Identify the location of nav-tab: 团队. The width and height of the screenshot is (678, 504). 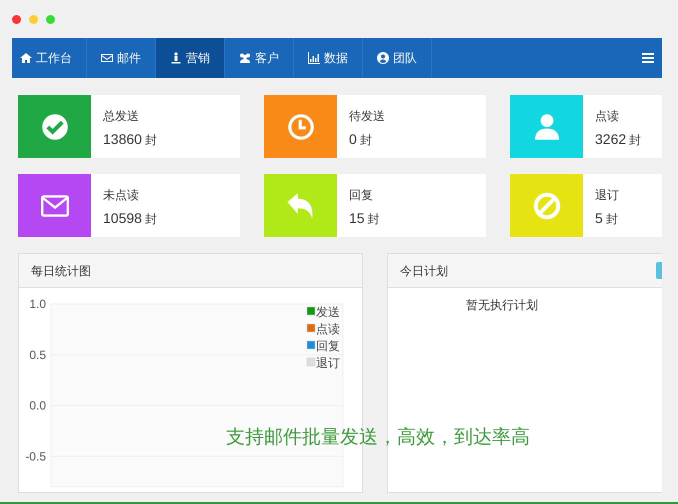
(397, 58).